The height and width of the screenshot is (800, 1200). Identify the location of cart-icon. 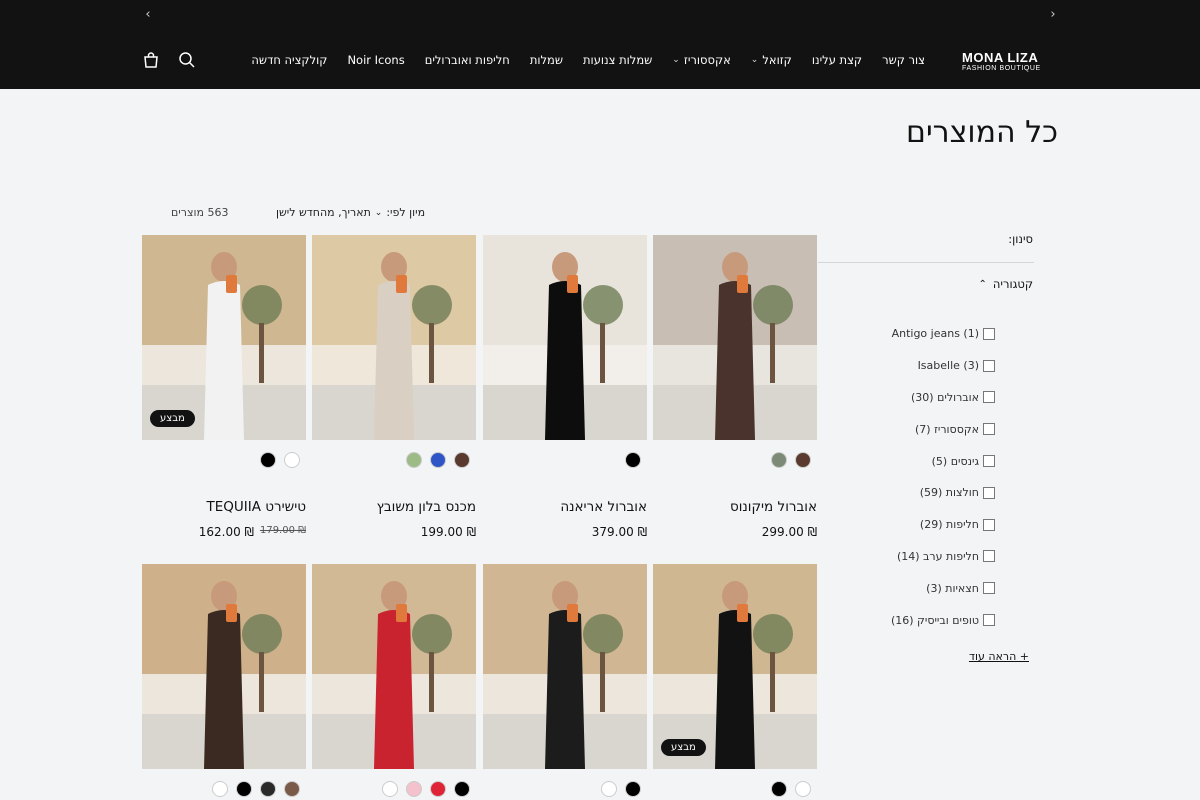
(151, 60).